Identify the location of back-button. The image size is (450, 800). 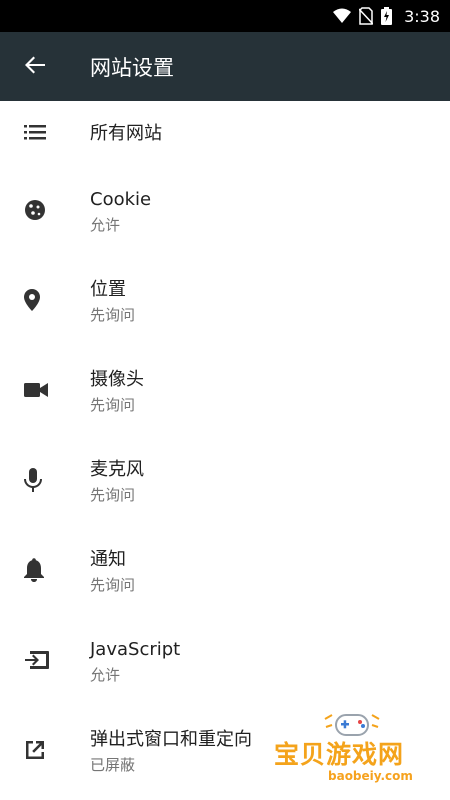
(35, 66).